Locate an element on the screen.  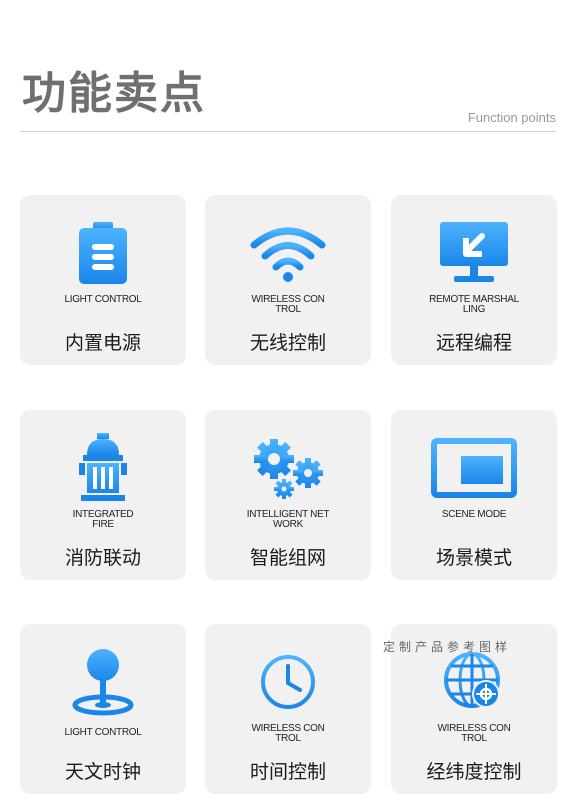
feature-cn-label: 经纬度控制 is located at coordinates (474, 772).